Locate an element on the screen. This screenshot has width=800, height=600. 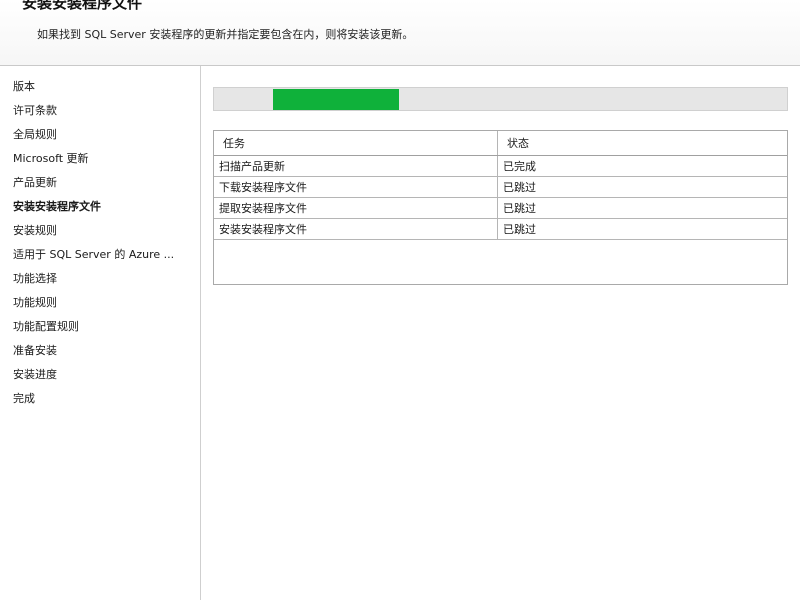
task-table-header-row: 任务 状态 is located at coordinates (500, 143).